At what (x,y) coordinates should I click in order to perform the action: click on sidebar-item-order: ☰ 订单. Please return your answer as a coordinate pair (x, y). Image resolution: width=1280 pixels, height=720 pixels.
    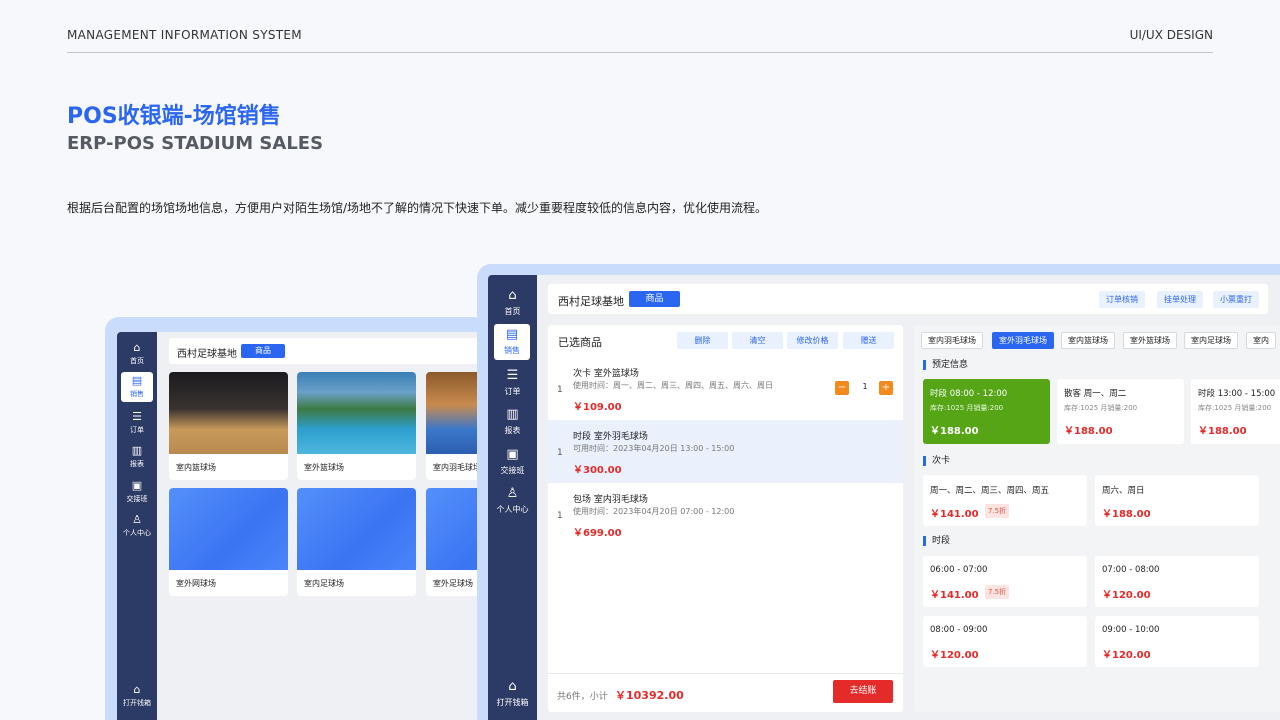
    Looking at the image, I should click on (512, 383).